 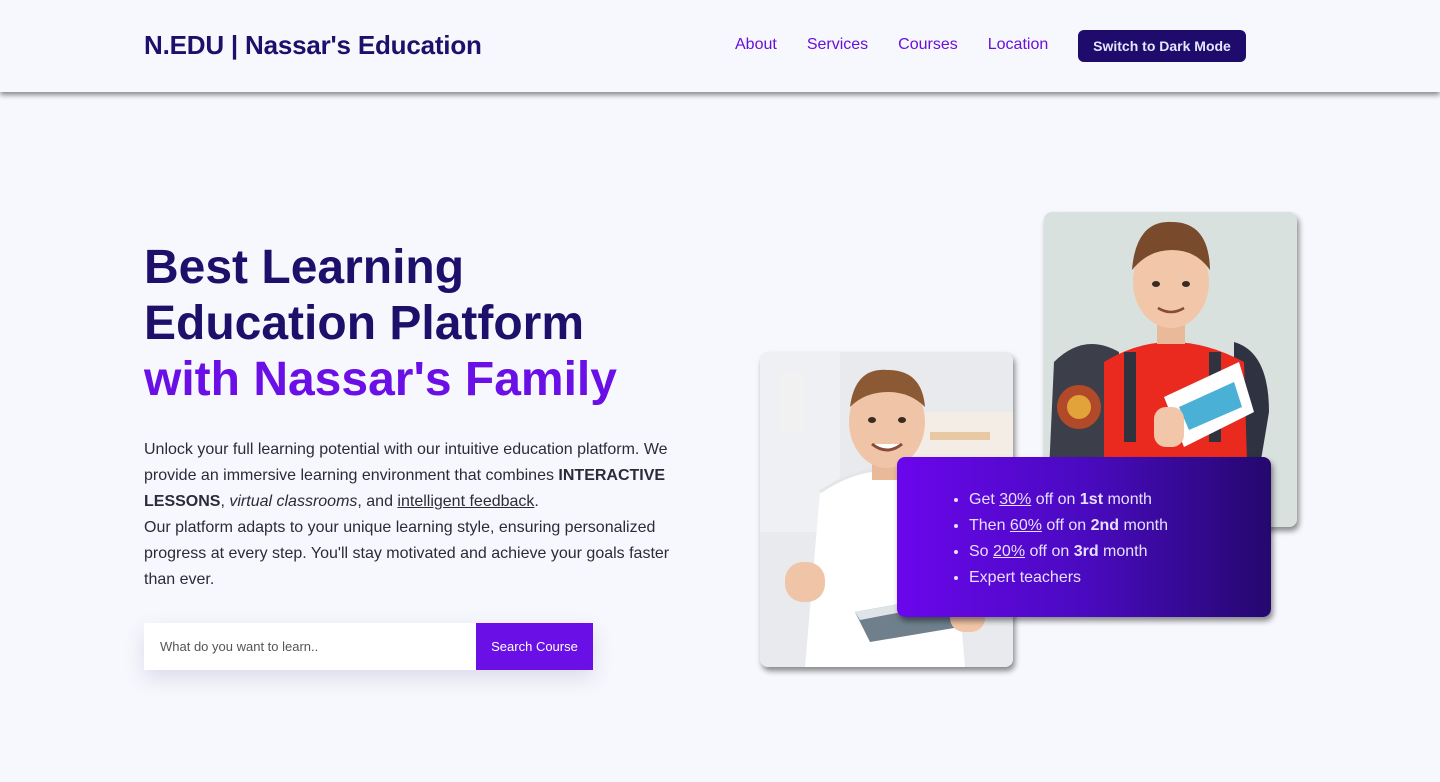 I want to click on dark-mode-toggle-button: Switch to Dark Mode, so click(x=1162, y=46).